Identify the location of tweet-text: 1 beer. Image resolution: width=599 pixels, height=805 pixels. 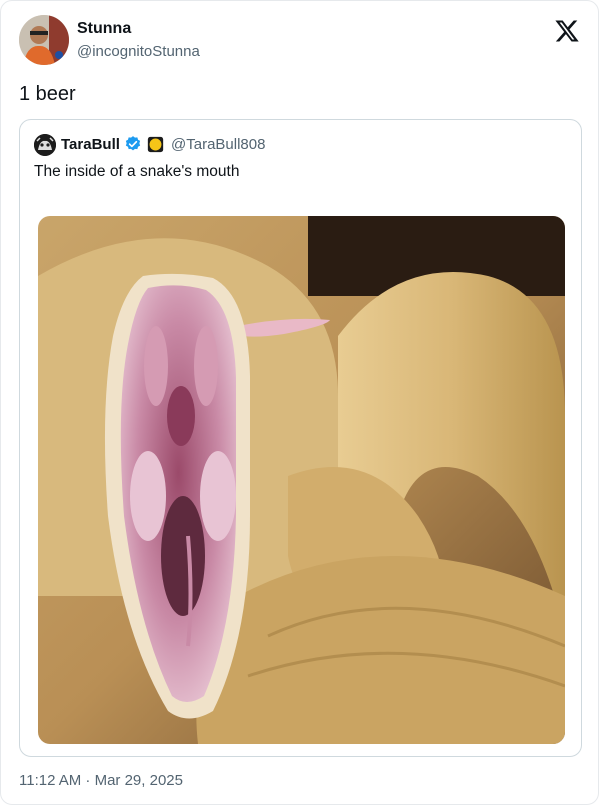
(47, 94).